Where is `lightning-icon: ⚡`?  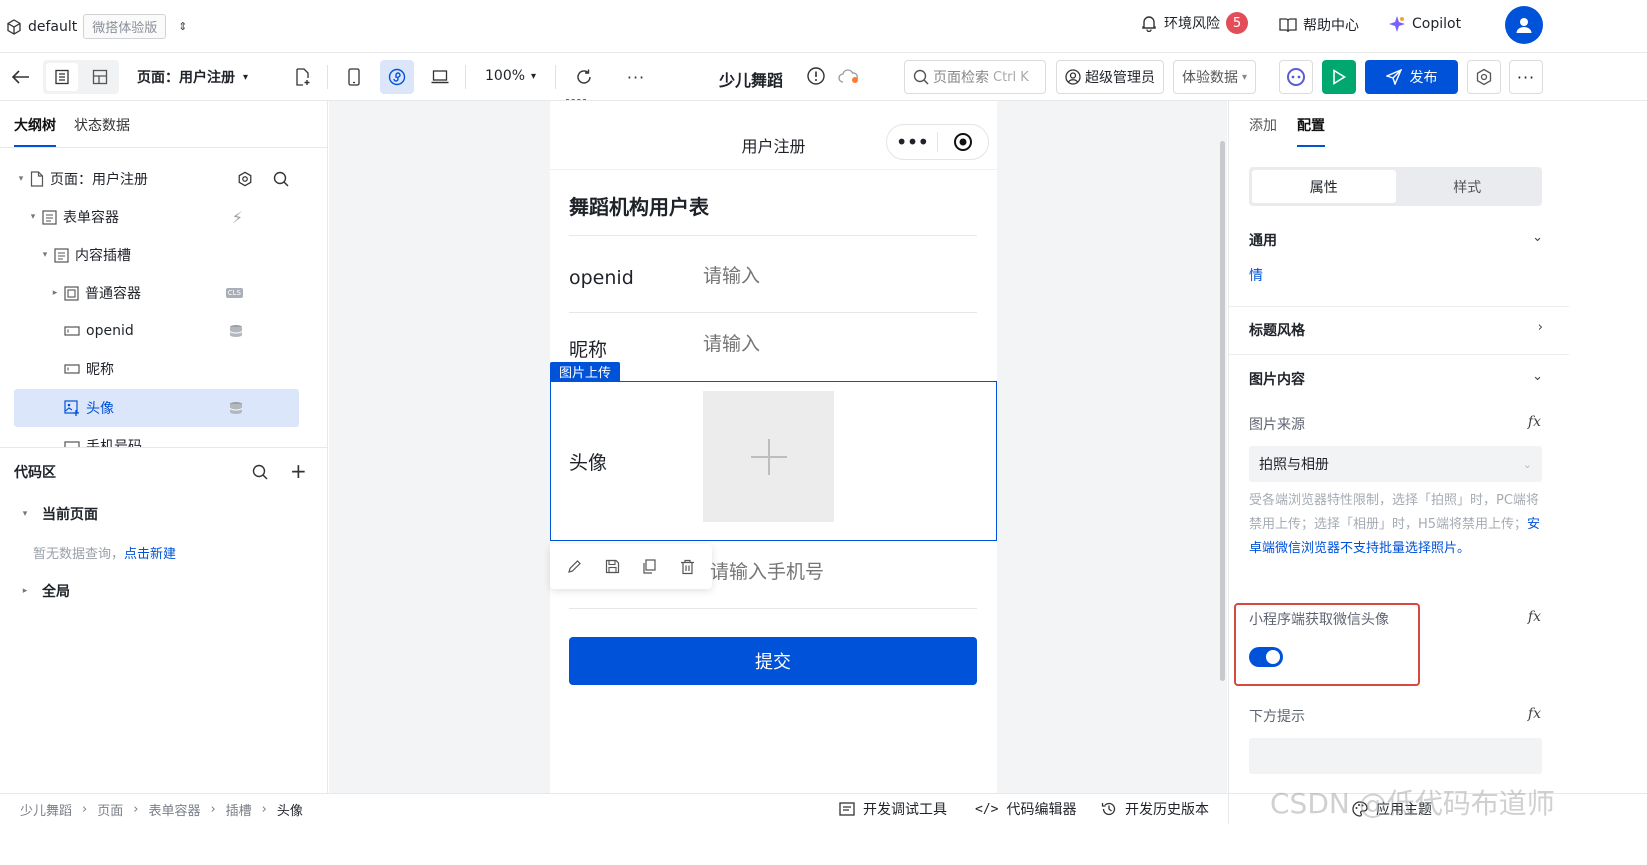 lightning-icon: ⚡ is located at coordinates (237, 217).